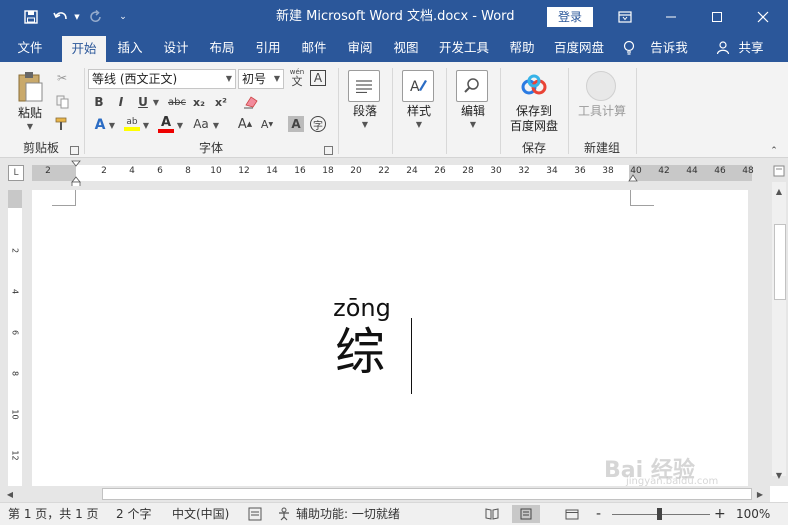 The image size is (788, 525). I want to click on chinese-character: 综, so click(360, 352).